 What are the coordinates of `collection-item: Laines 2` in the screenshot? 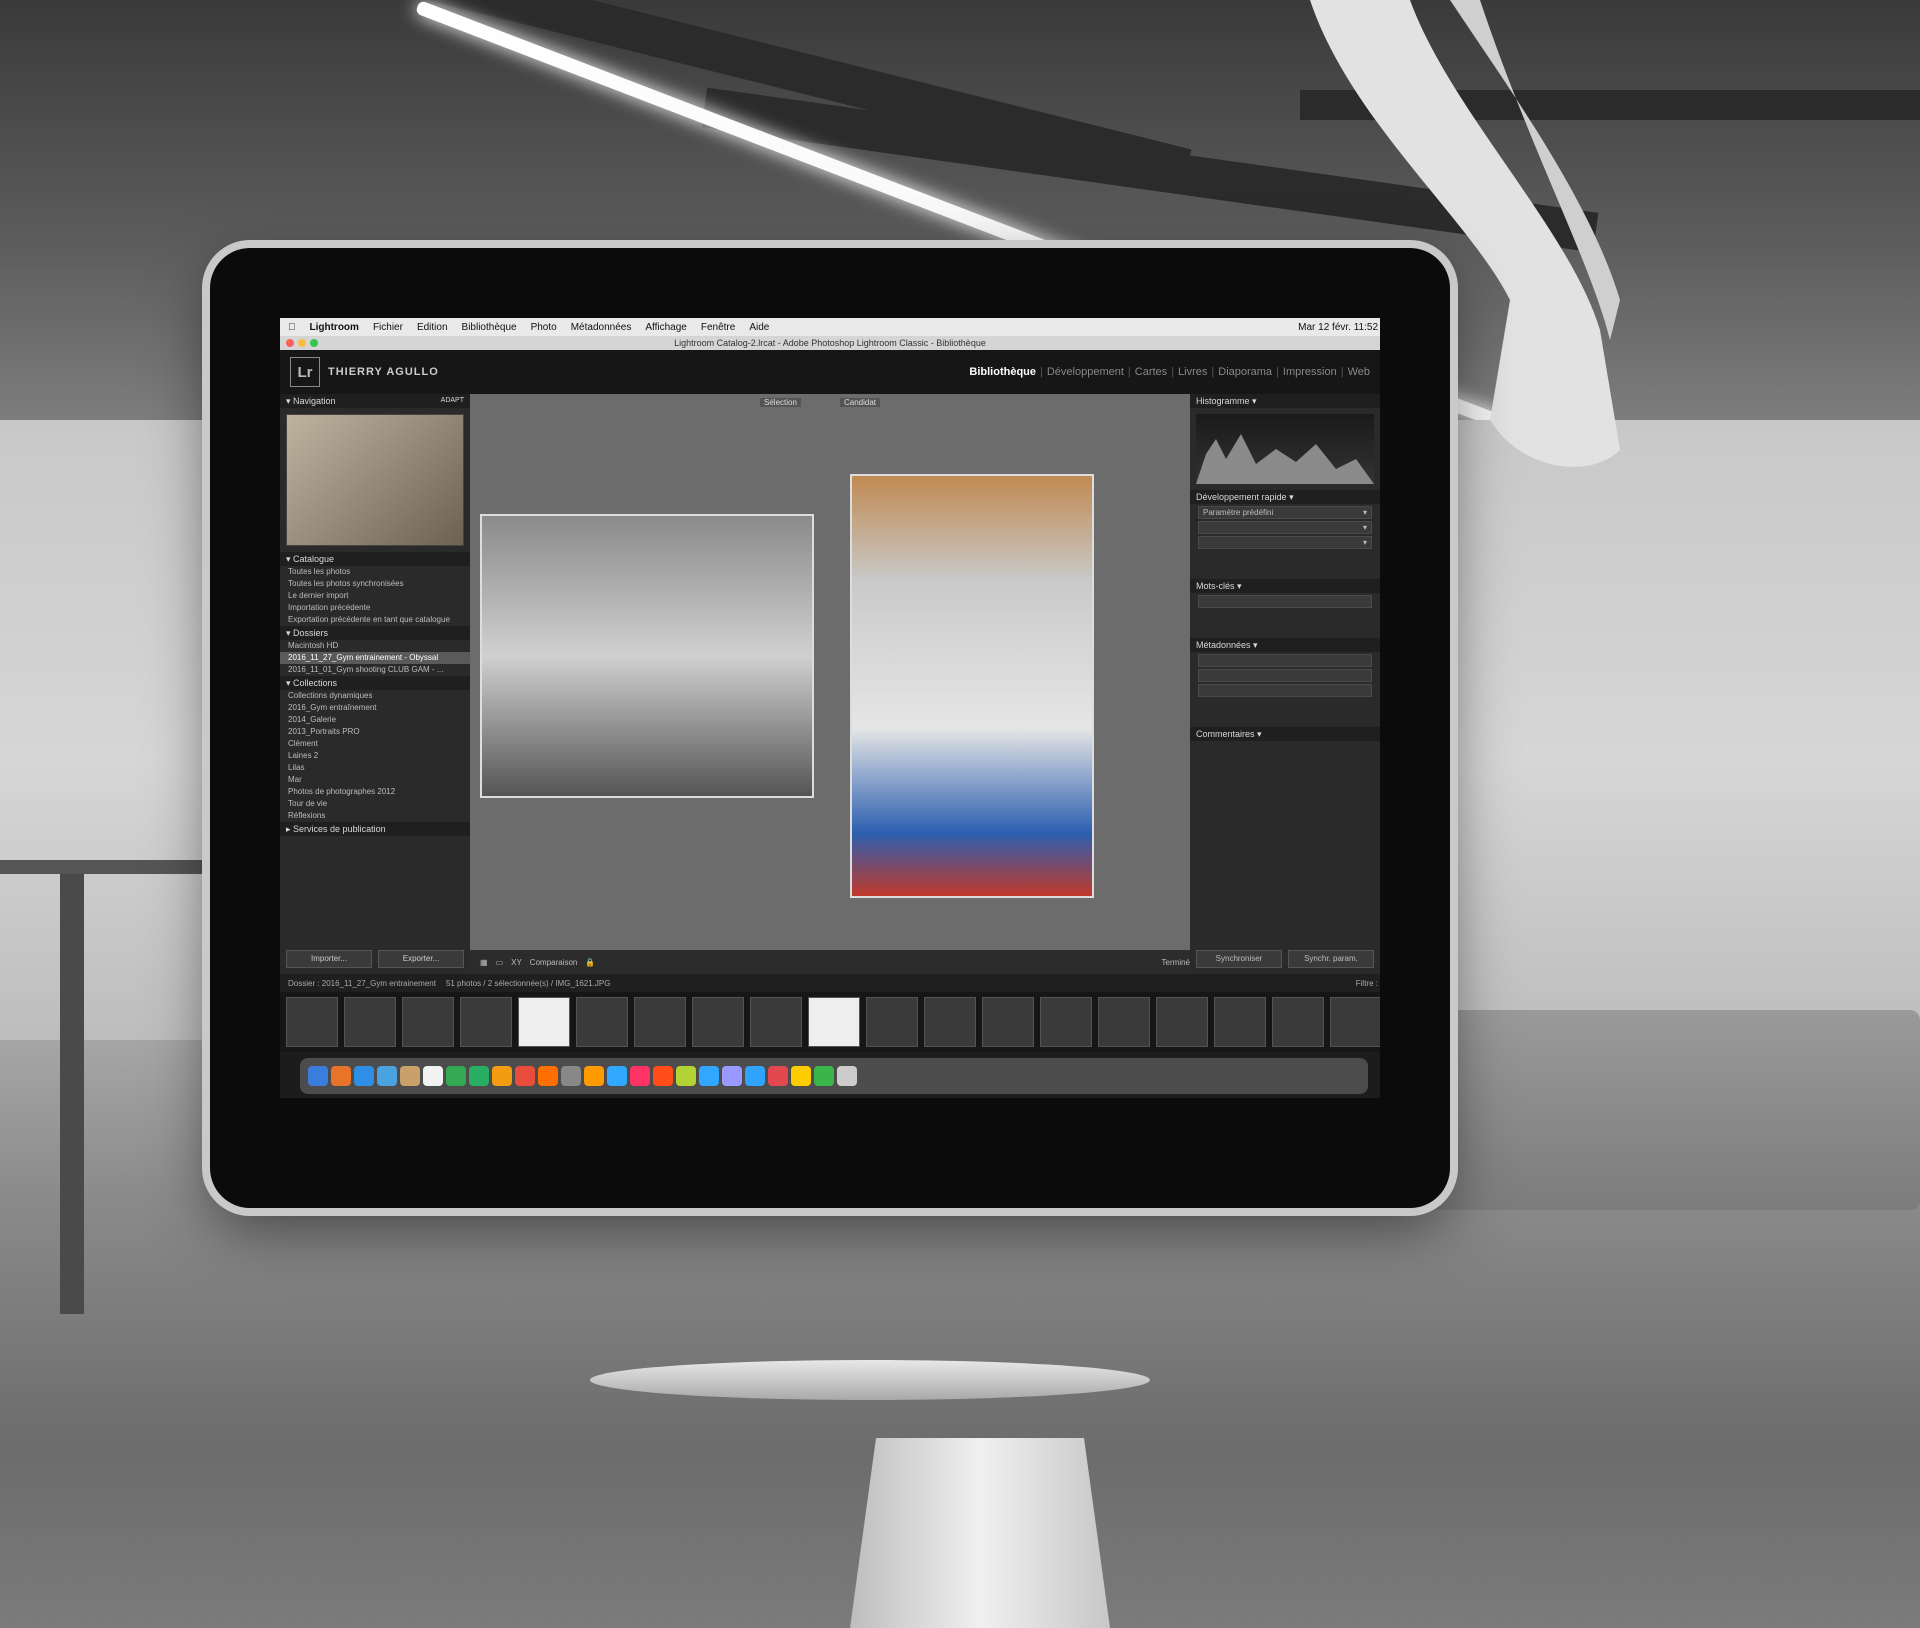 It's located at (375, 756).